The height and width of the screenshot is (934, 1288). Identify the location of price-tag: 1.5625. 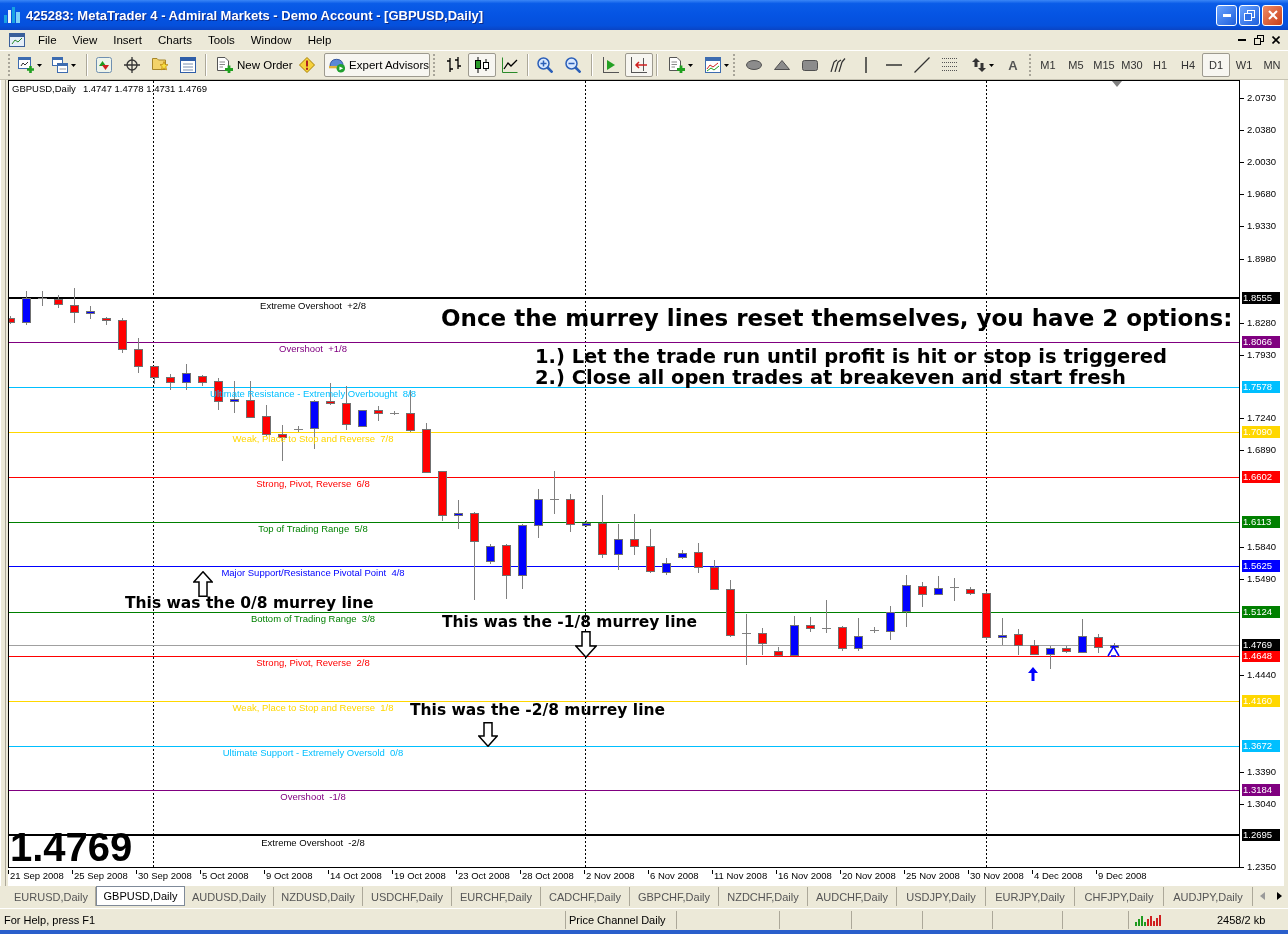
(1261, 566).